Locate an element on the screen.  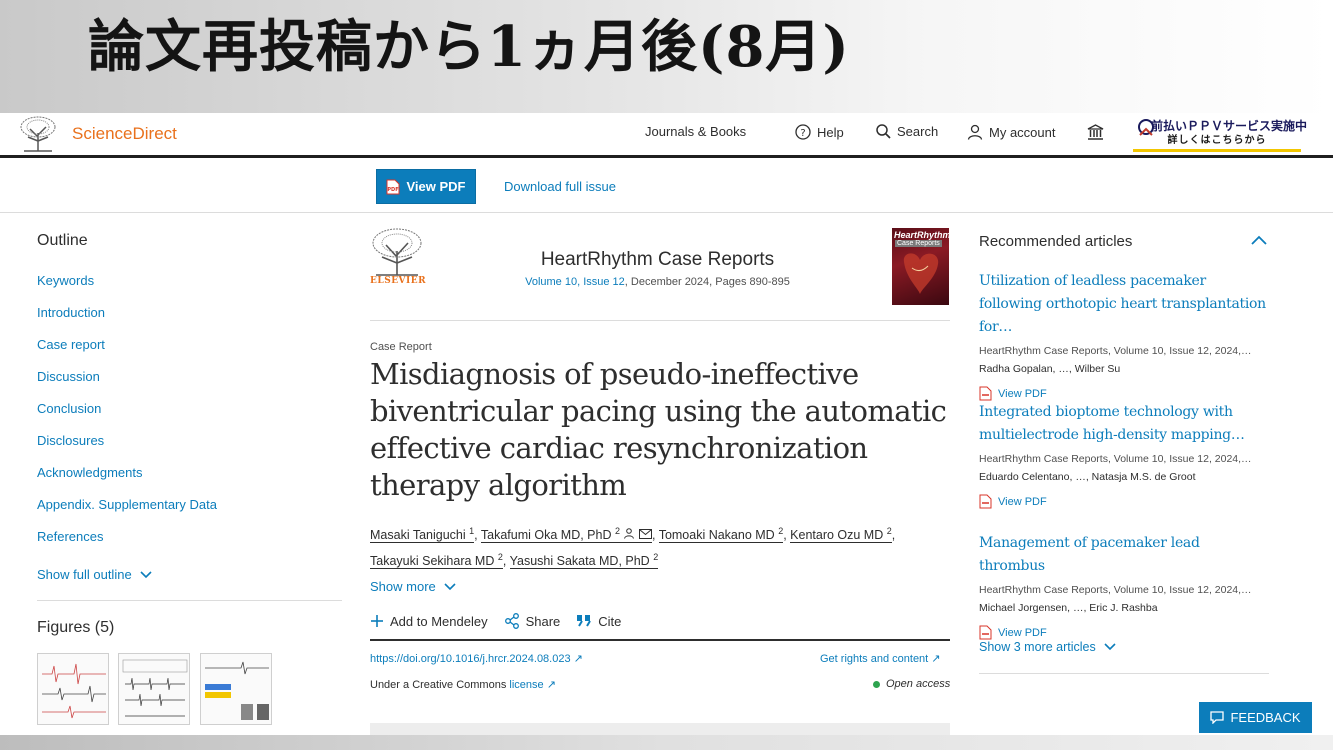
quote-icon is located at coordinates (584, 621).